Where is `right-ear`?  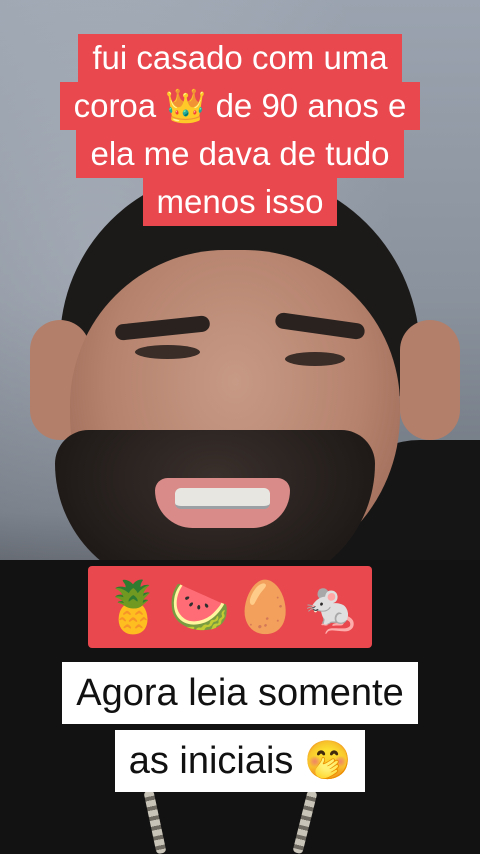
right-ear is located at coordinates (430, 380).